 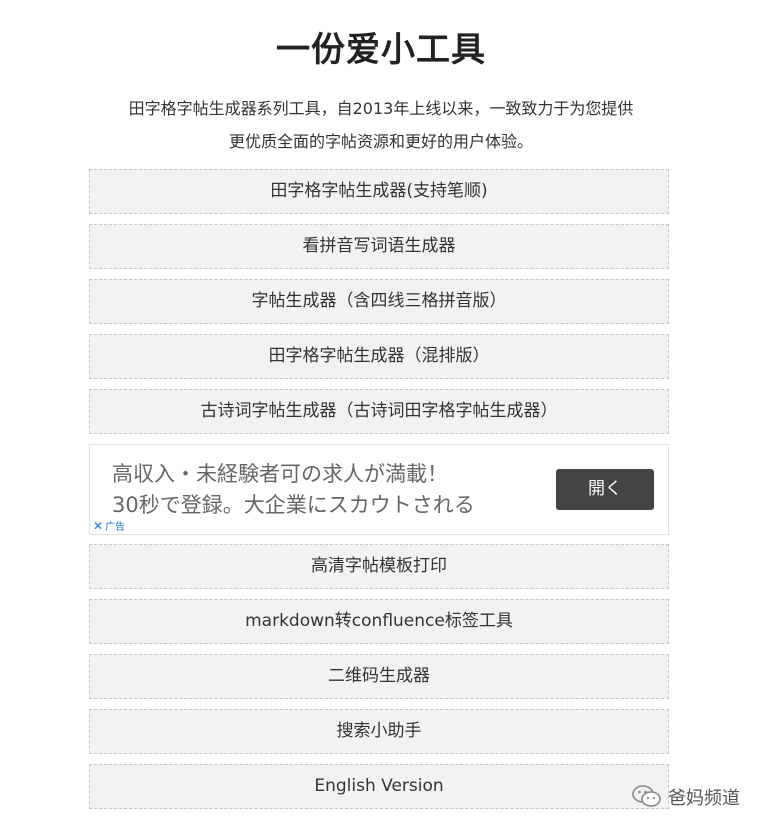 I want to click on tool-link-pinyin-copybook: 字帖生成器（含四线三格拼音版）, so click(x=379, y=301).